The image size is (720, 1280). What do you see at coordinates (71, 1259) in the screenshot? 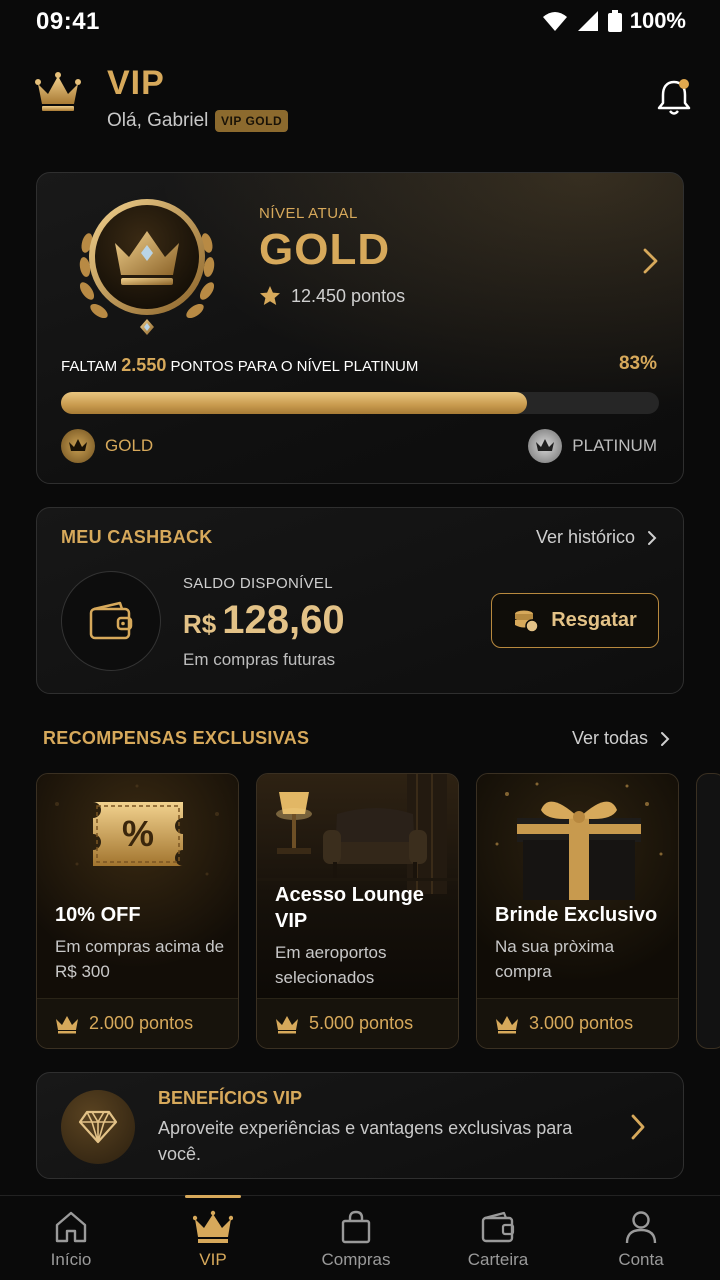
I see `nav-label: Início` at bounding box center [71, 1259].